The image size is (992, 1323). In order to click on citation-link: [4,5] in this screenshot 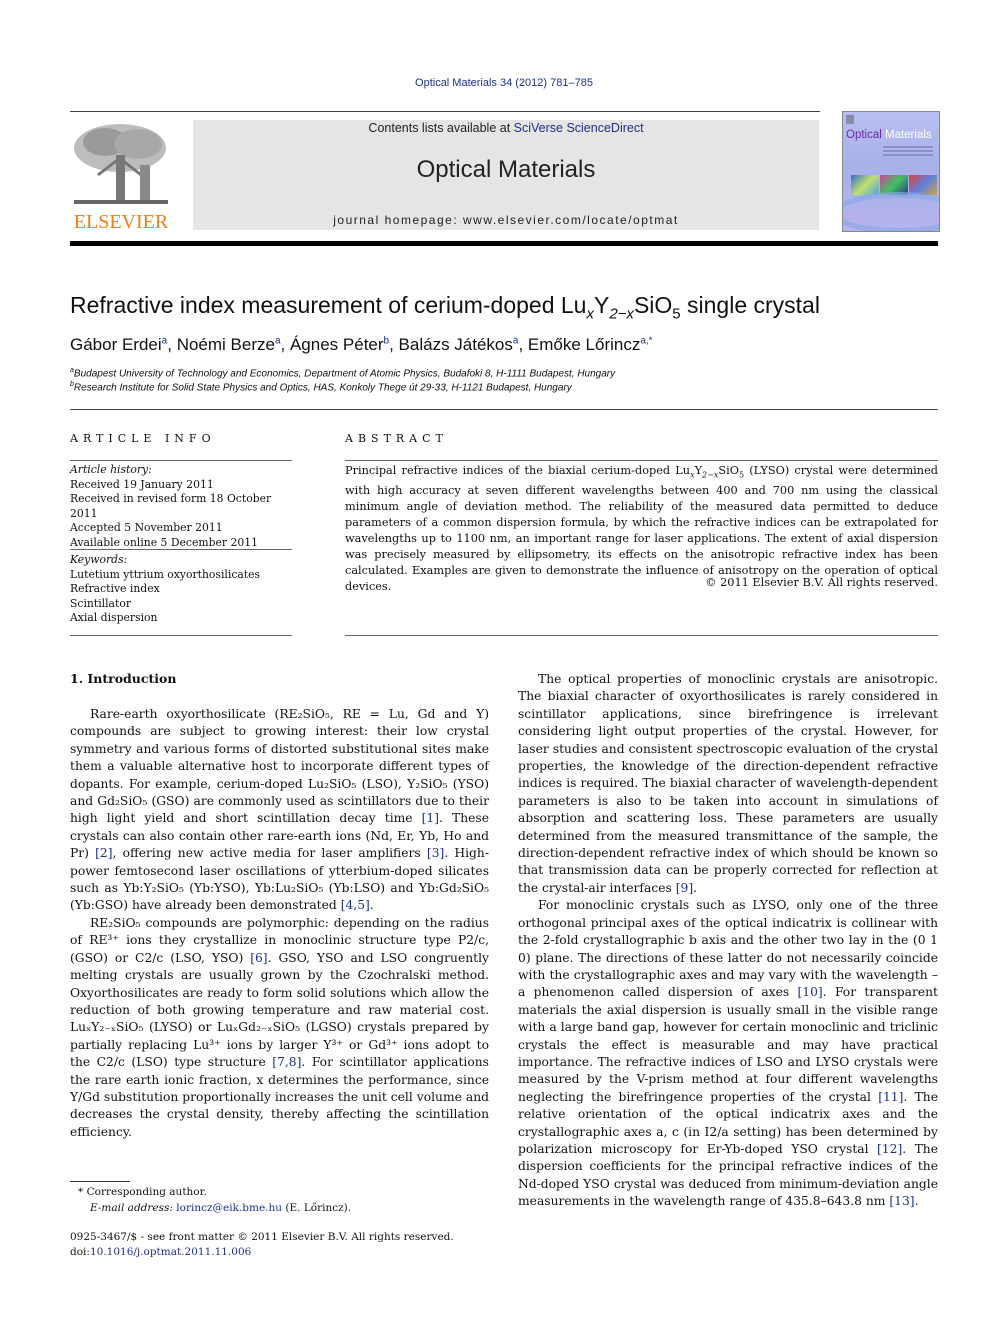, I will do `click(355, 905)`.